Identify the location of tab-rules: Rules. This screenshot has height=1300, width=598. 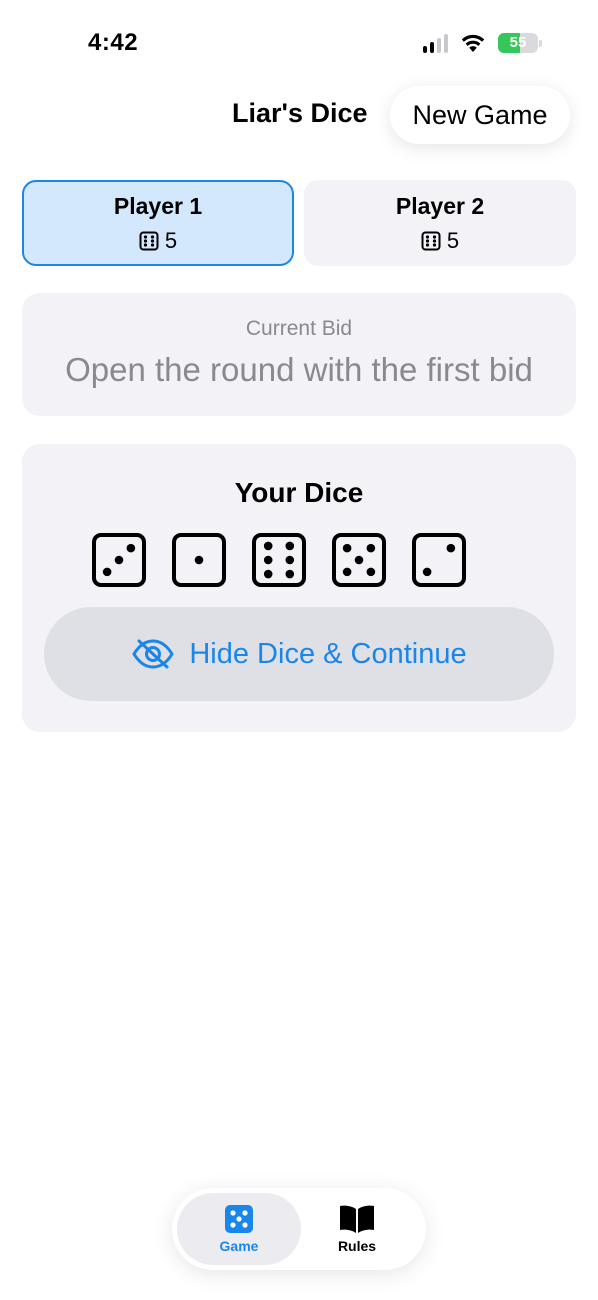
(357, 1229).